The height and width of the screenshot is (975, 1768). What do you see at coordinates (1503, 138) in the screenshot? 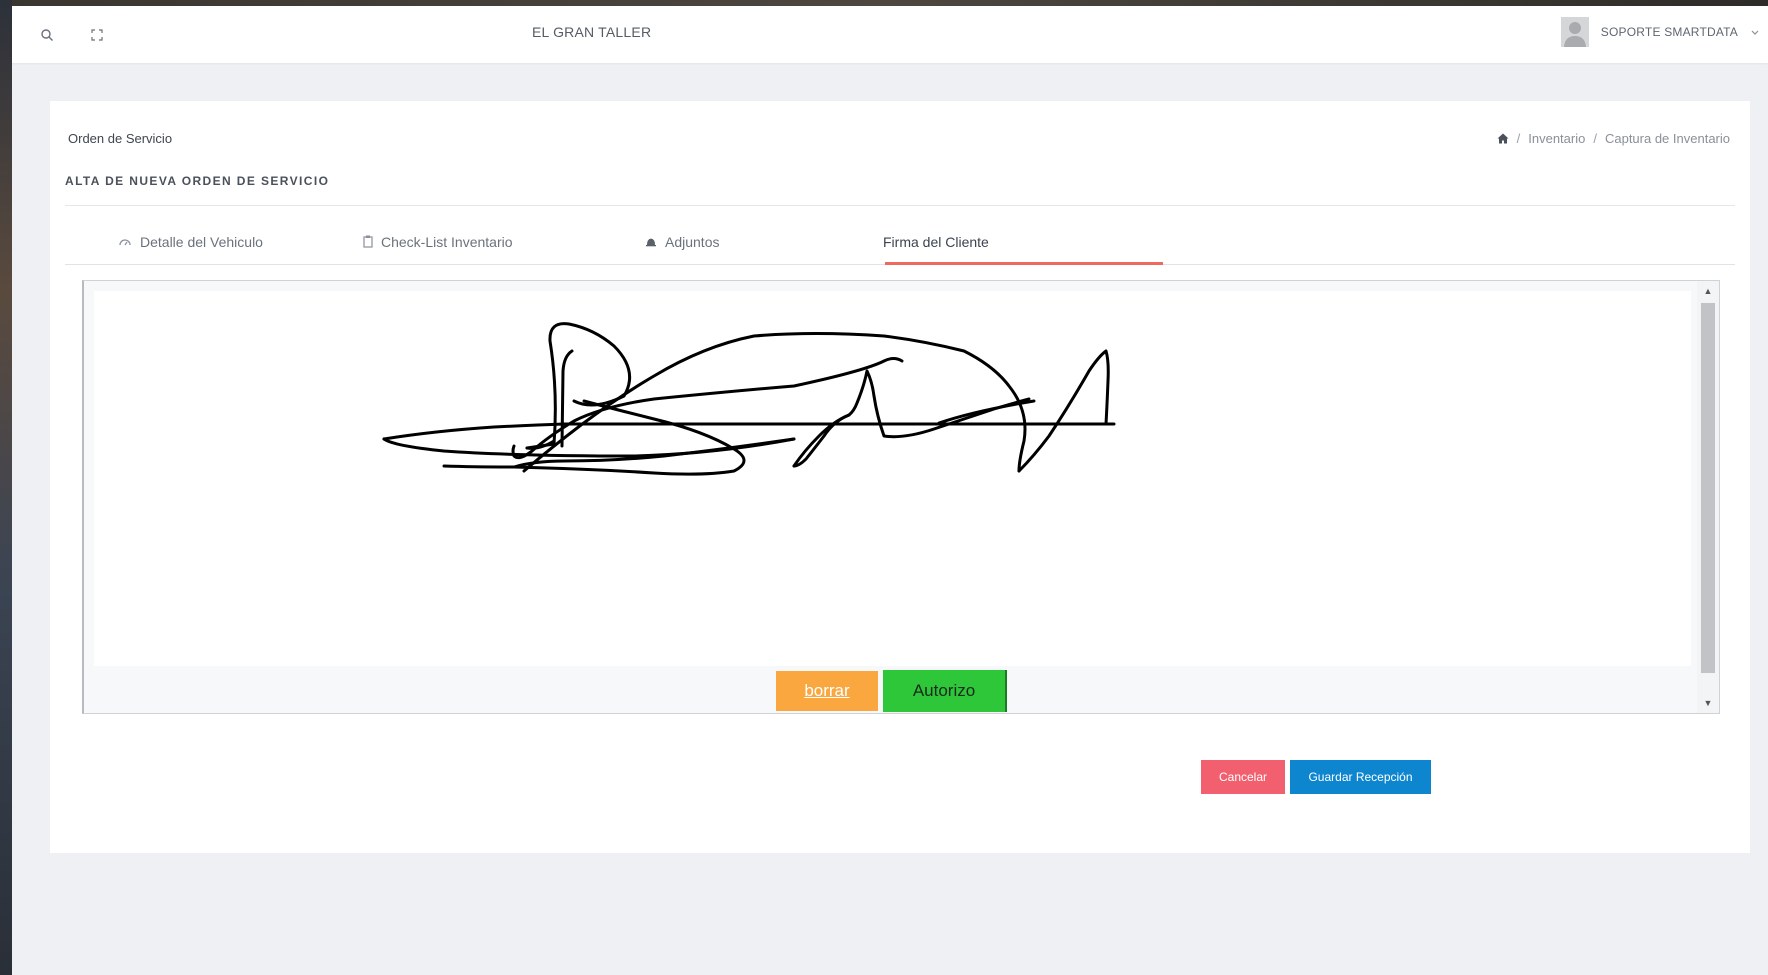
I see `home-icon` at bounding box center [1503, 138].